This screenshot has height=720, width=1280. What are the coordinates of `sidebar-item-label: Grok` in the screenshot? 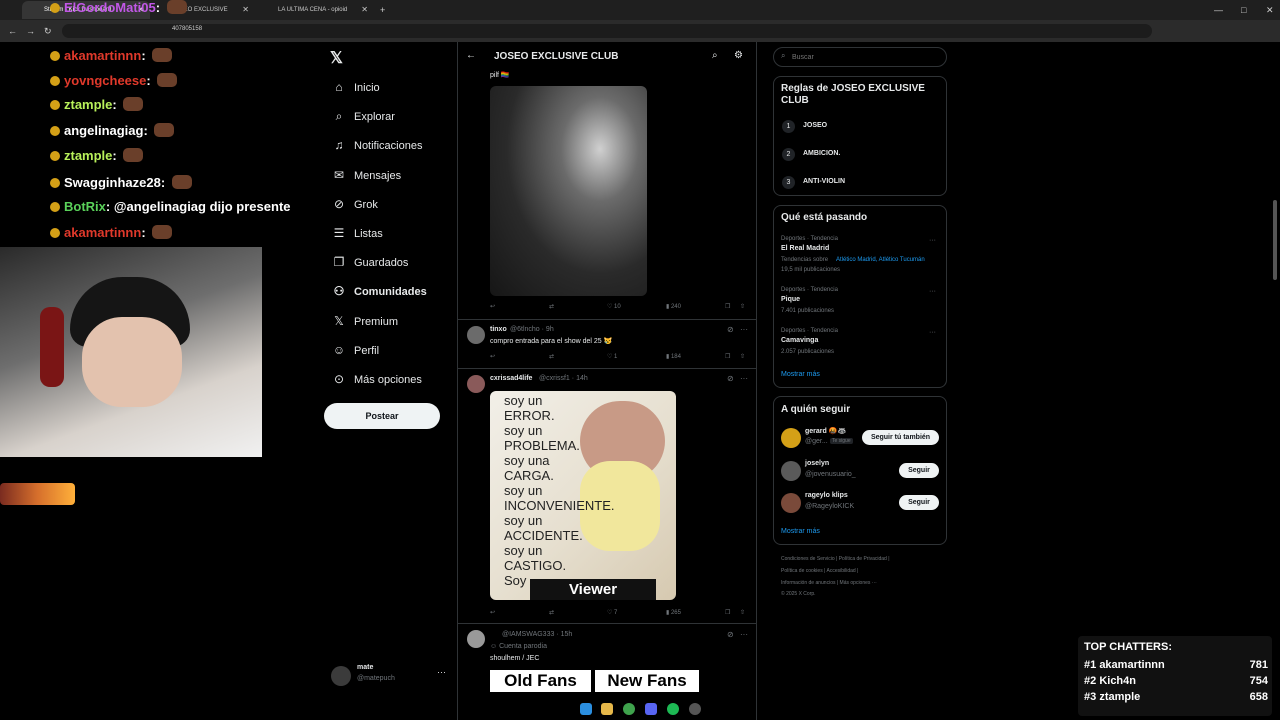 It's located at (366, 204).